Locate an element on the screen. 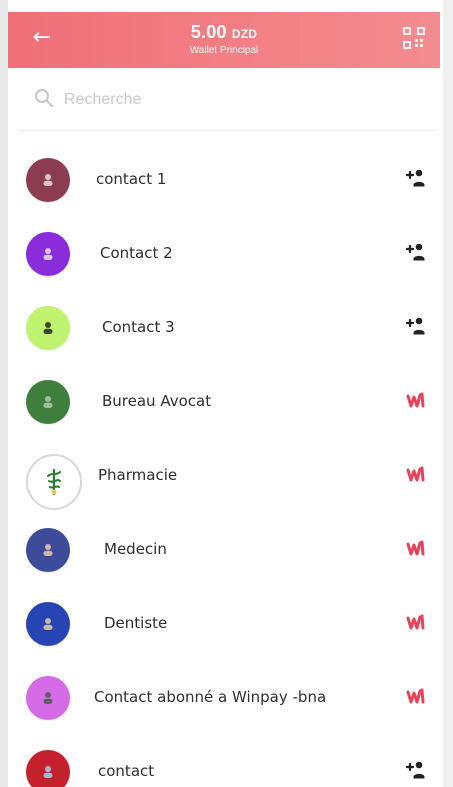  wallet-label: Wallet Principal is located at coordinates (224, 50).